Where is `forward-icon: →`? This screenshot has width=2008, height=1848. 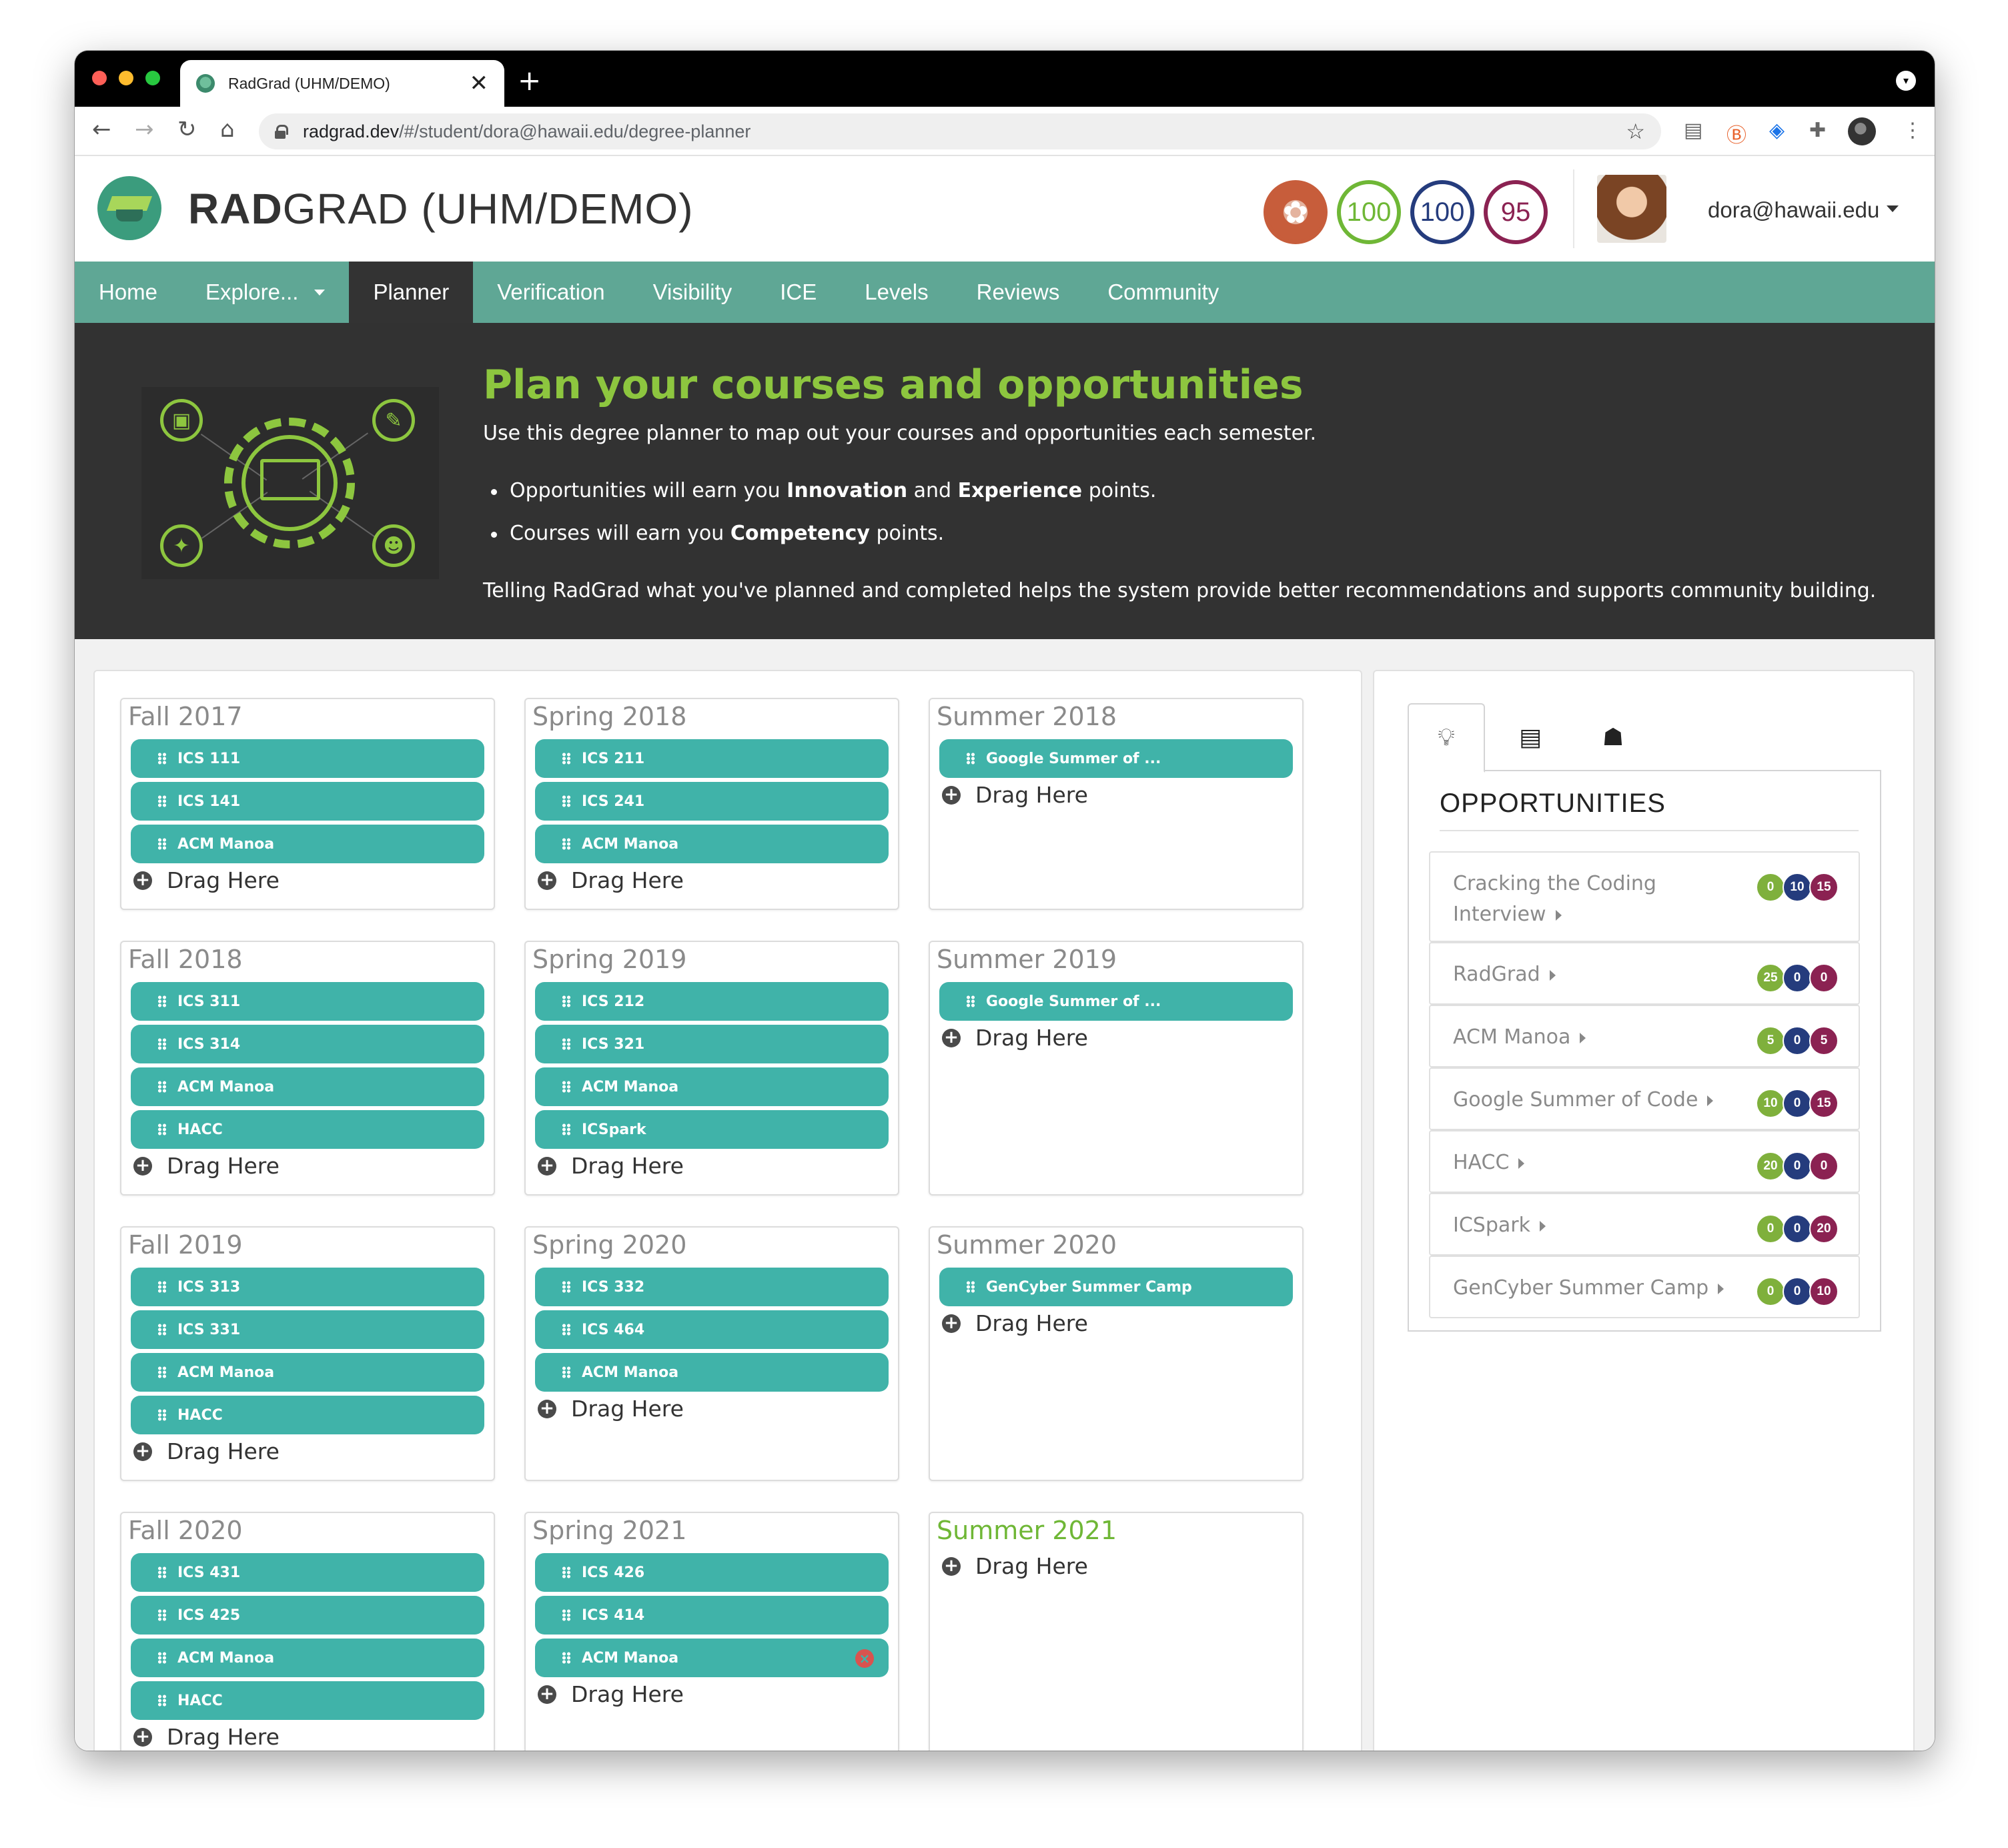 forward-icon: → is located at coordinates (144, 130).